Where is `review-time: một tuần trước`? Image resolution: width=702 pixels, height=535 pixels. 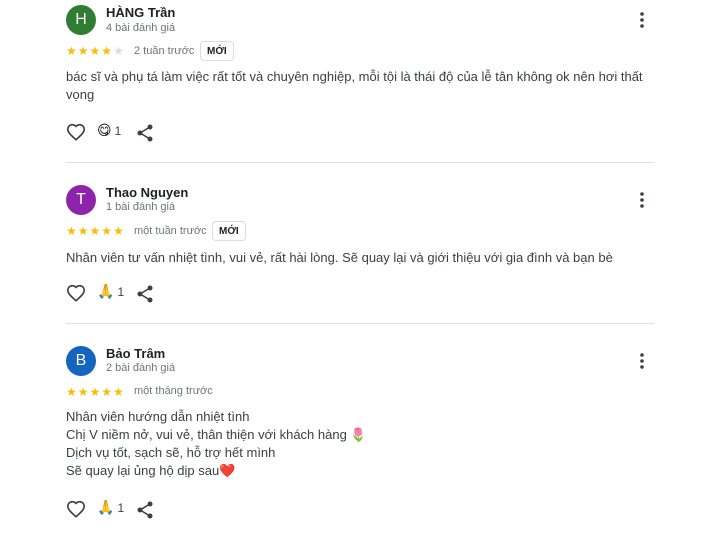
review-time: một tuần trước is located at coordinates (170, 231).